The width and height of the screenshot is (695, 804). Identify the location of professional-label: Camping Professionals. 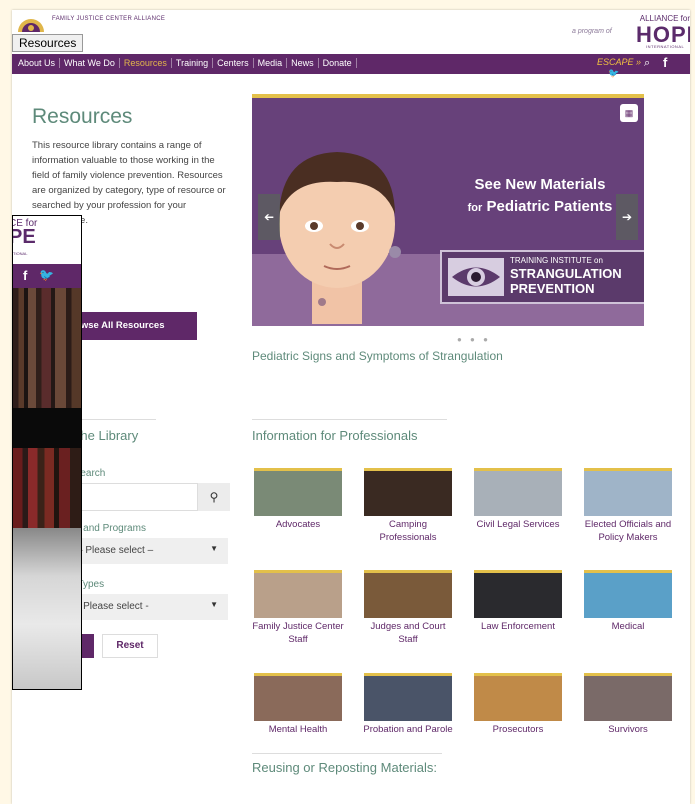
(408, 531).